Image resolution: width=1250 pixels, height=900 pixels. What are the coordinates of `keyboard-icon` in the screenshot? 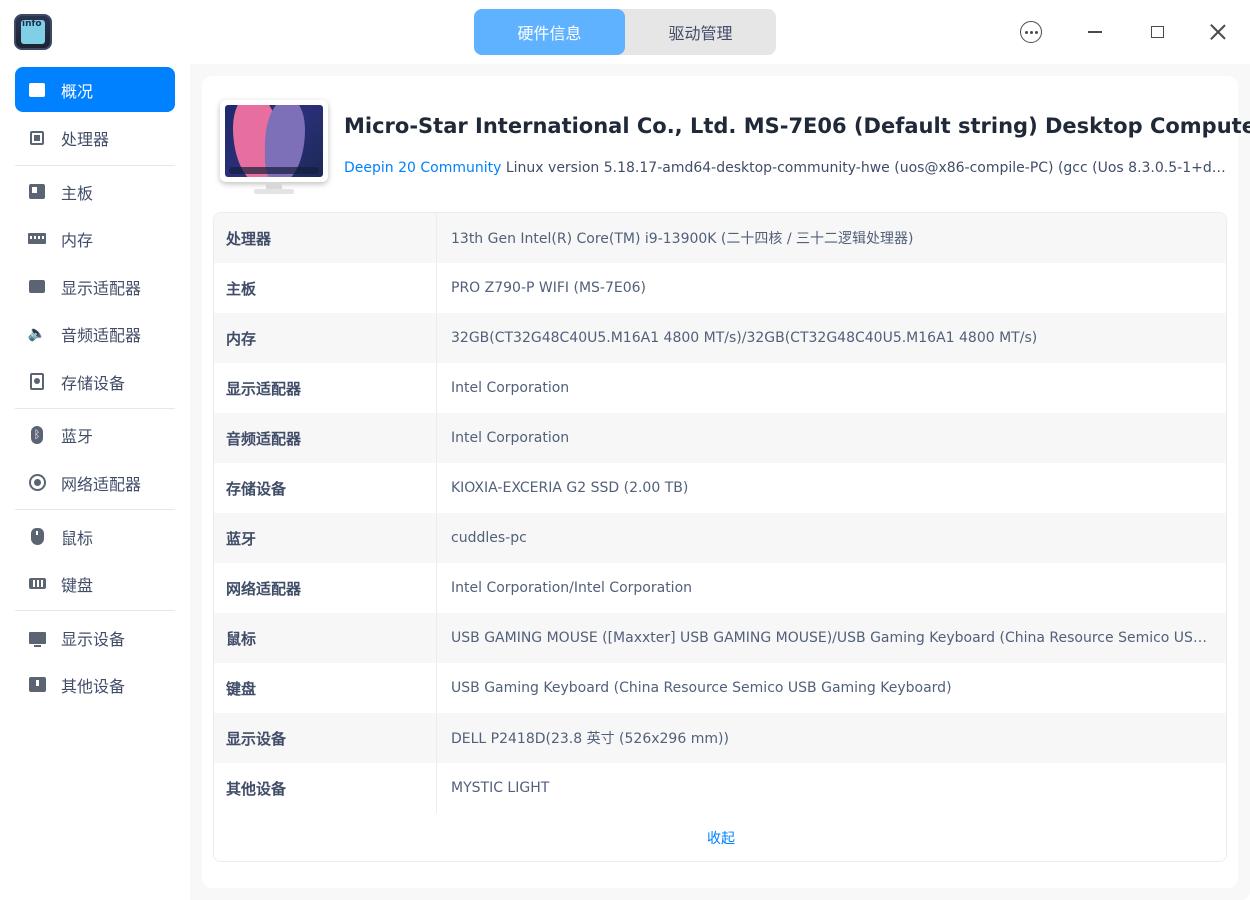 It's located at (37, 584).